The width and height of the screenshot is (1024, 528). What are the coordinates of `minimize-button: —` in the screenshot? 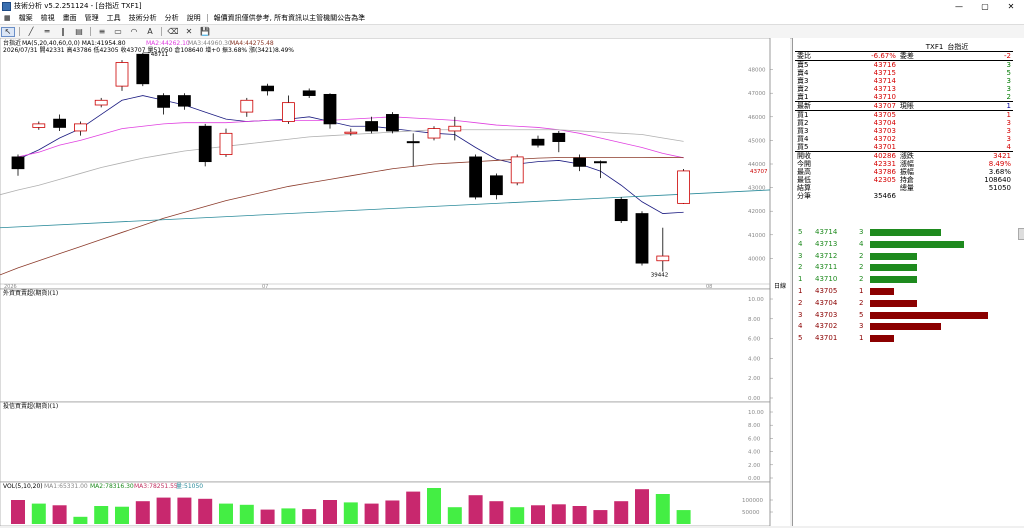 It's located at (959, 6).